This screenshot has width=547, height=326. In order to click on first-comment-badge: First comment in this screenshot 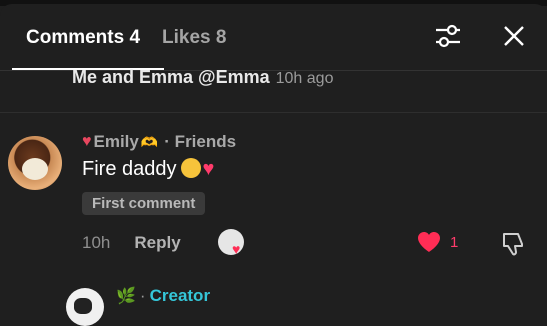, I will do `click(144, 203)`.